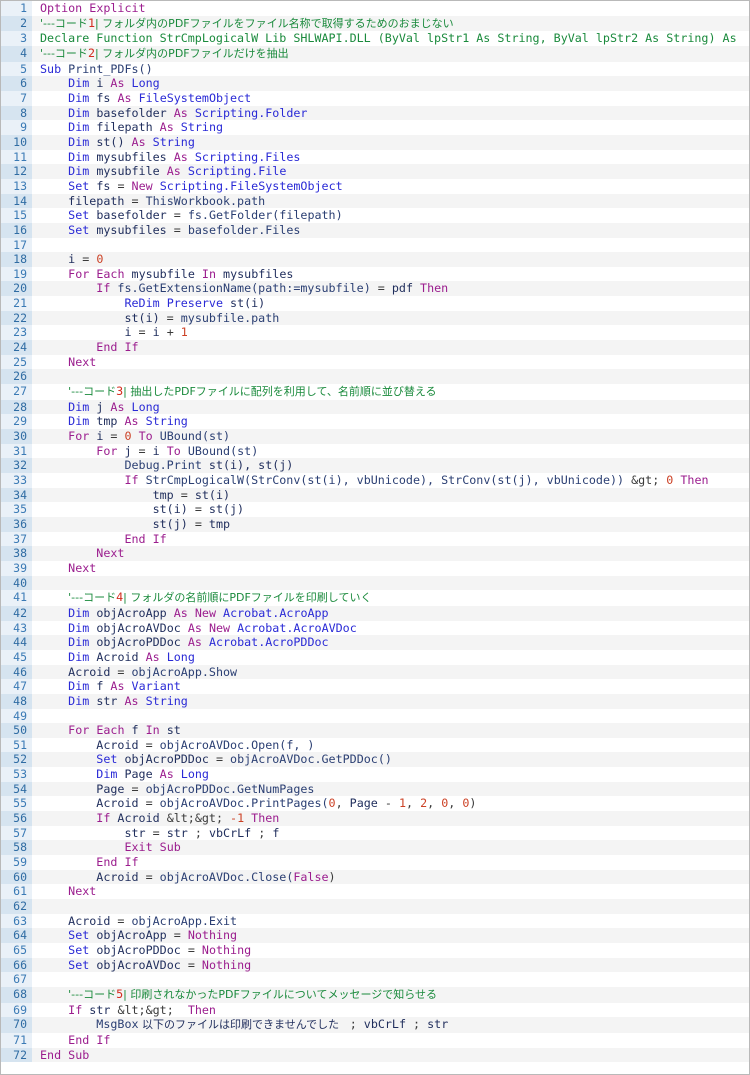 The width and height of the screenshot is (750, 1075). Describe the element at coordinates (251, 112) in the screenshot. I see `code-token: Scripting.Folder` at that location.